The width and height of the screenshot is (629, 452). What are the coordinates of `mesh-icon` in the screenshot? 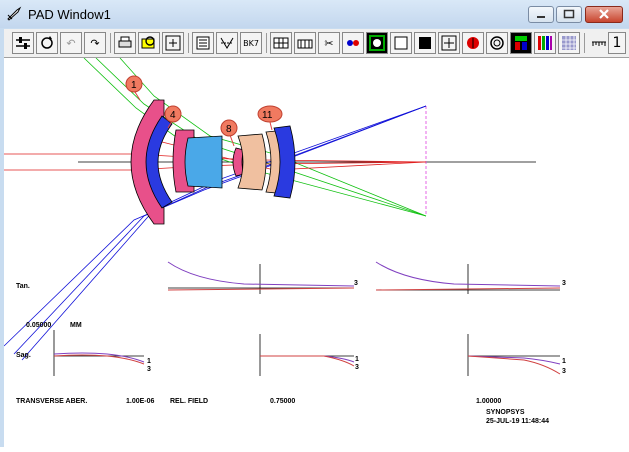 It's located at (569, 43).